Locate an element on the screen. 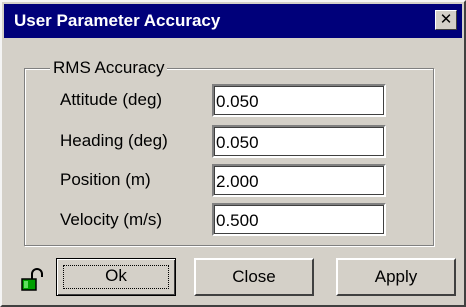 This screenshot has width=466, height=307. attitude-field: 0.050 is located at coordinates (299, 100).